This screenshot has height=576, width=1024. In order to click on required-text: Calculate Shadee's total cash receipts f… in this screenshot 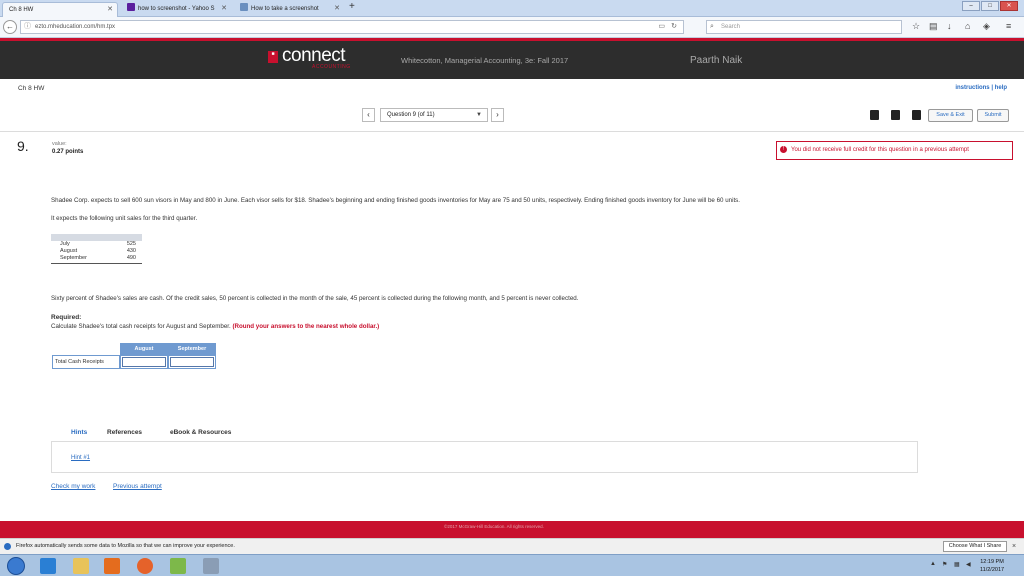, I will do `click(141, 326)`.